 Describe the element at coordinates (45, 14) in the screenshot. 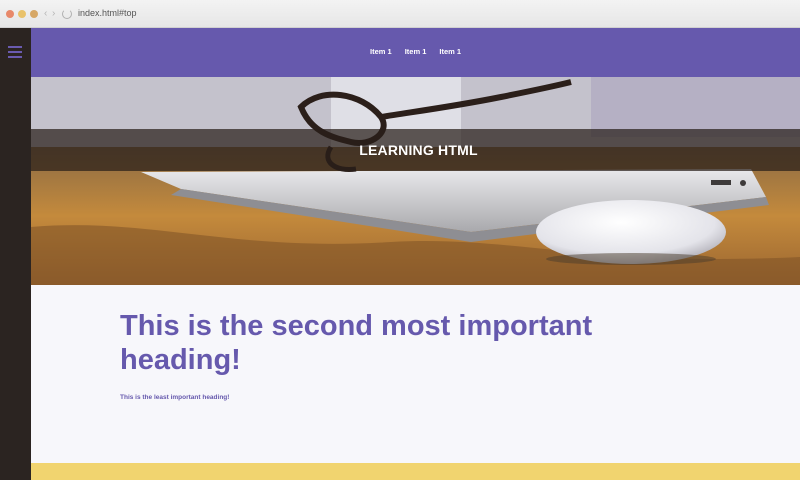

I see `back-arrow-icon: ‹` at that location.